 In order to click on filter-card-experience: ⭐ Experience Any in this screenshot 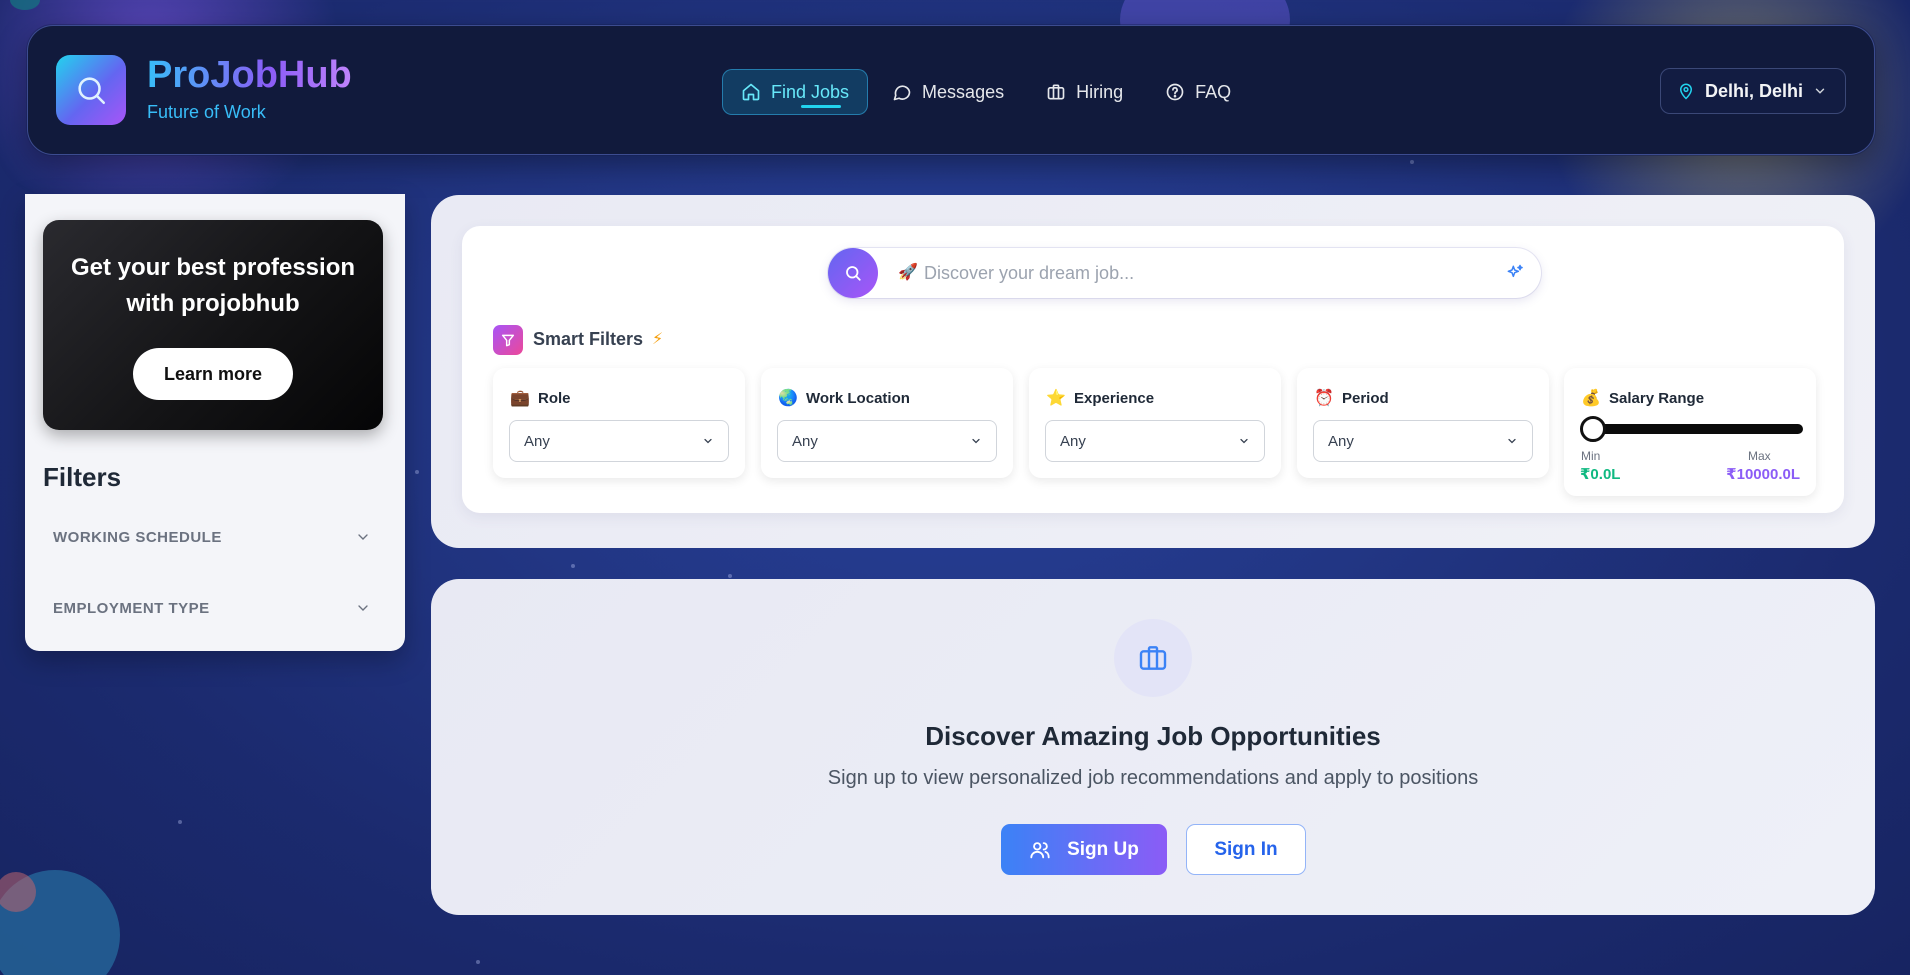, I will do `click(1155, 423)`.